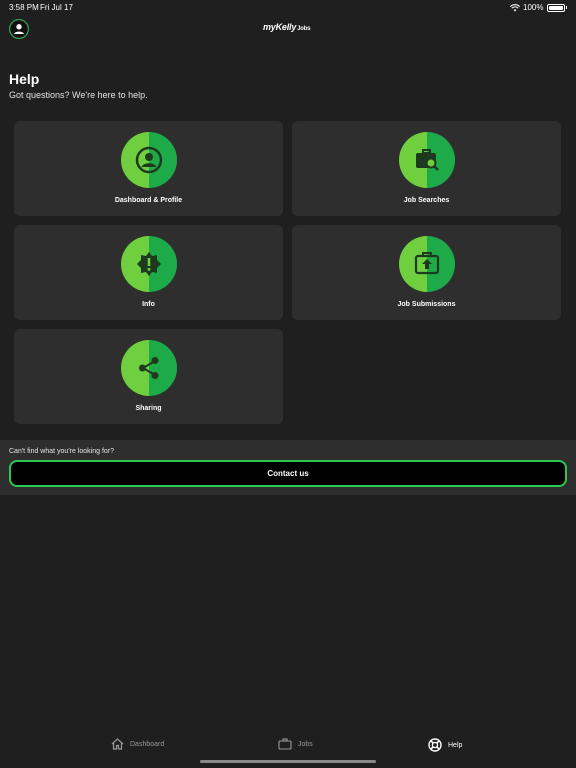  Describe the element at coordinates (555, 7) in the screenshot. I see `battery-icon` at that location.